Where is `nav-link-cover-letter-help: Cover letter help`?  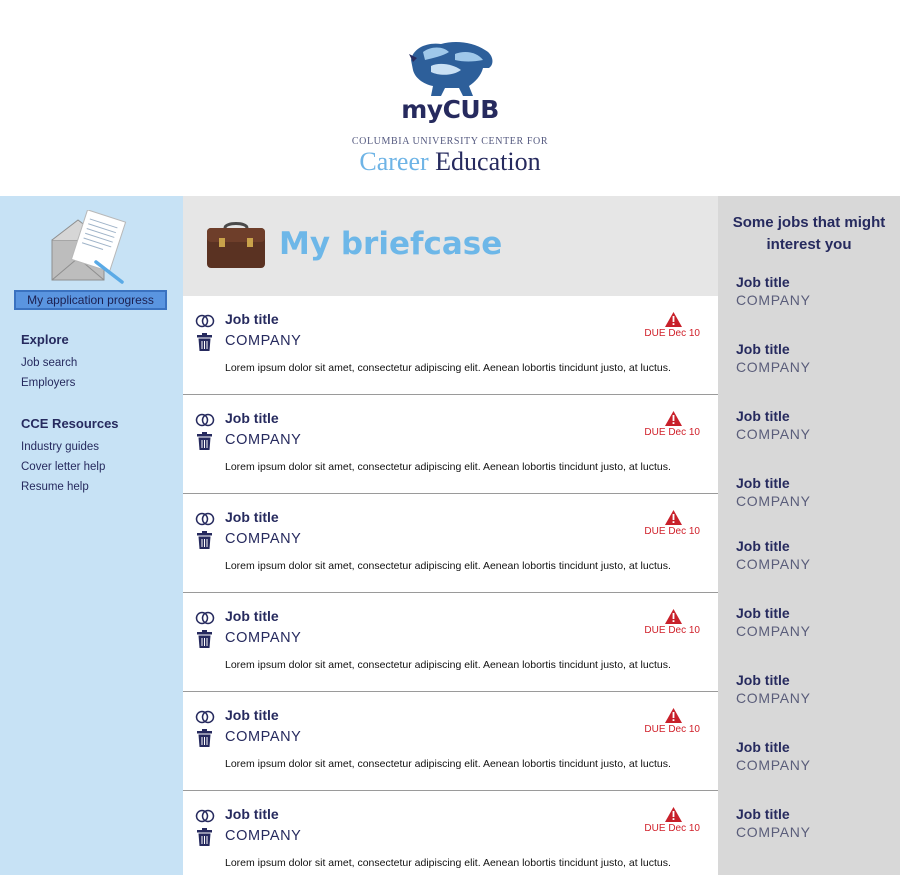
nav-link-cover-letter-help: Cover letter help is located at coordinates (70, 467).